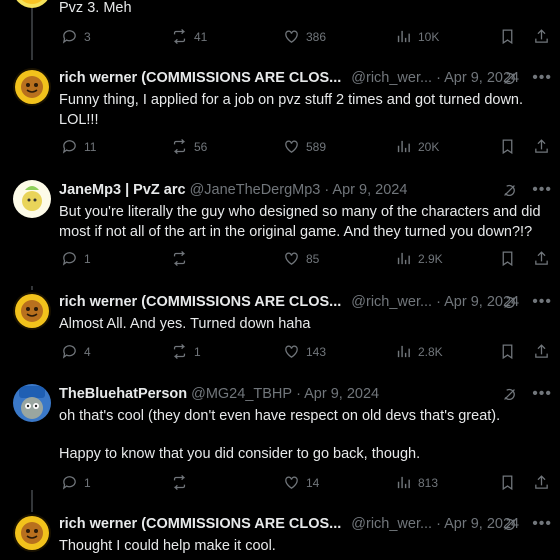 This screenshot has height=560, width=560. I want to click on like-button: 589, so click(304, 146).